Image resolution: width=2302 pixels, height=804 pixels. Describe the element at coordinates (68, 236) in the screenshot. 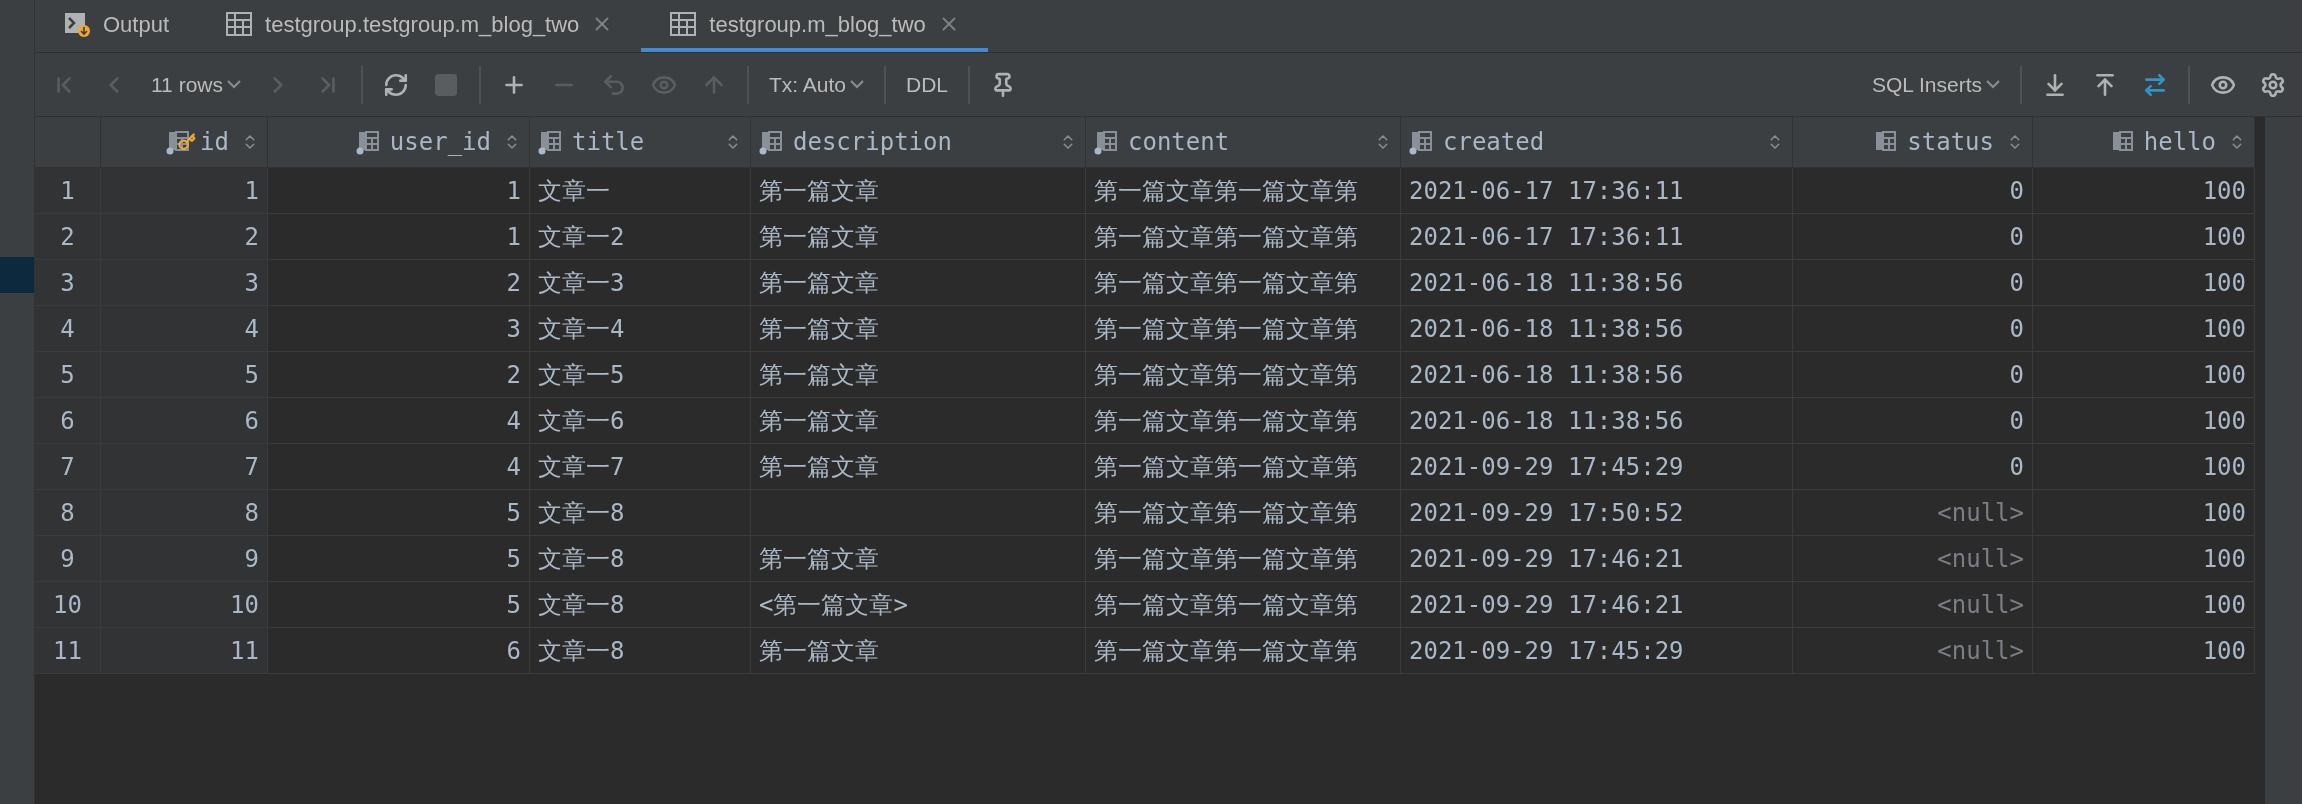

I see `row-number: 2` at that location.